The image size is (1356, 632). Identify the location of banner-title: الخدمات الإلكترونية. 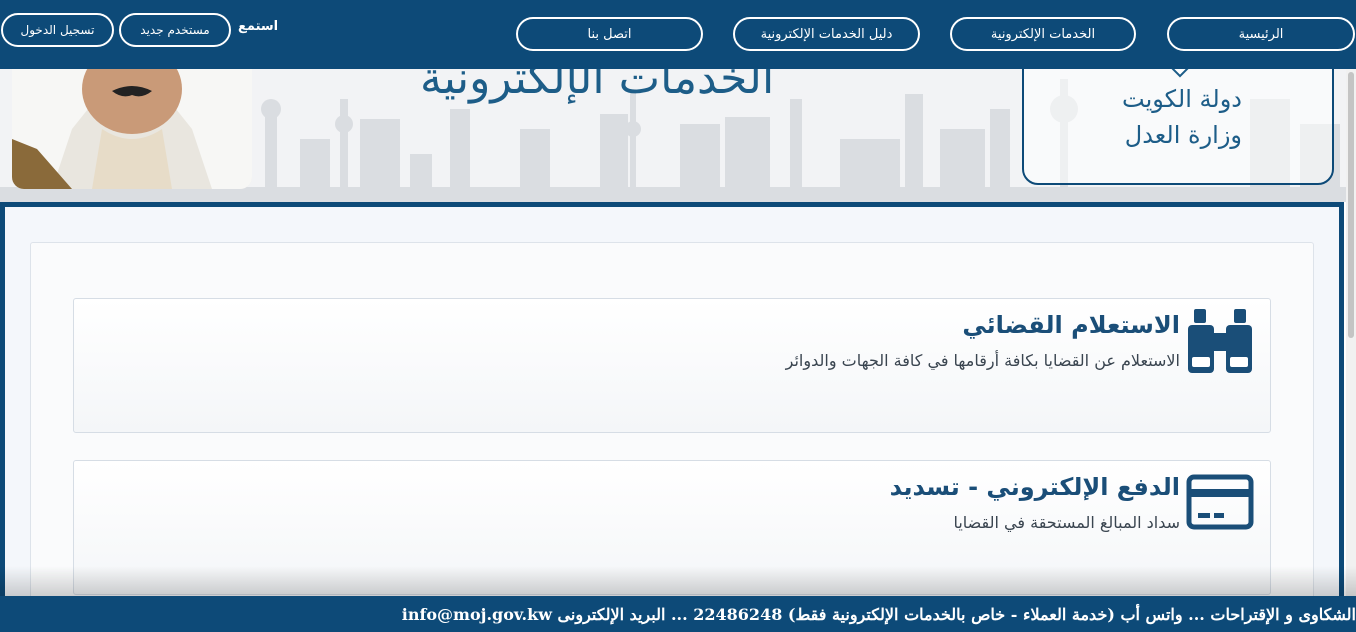
(597, 86).